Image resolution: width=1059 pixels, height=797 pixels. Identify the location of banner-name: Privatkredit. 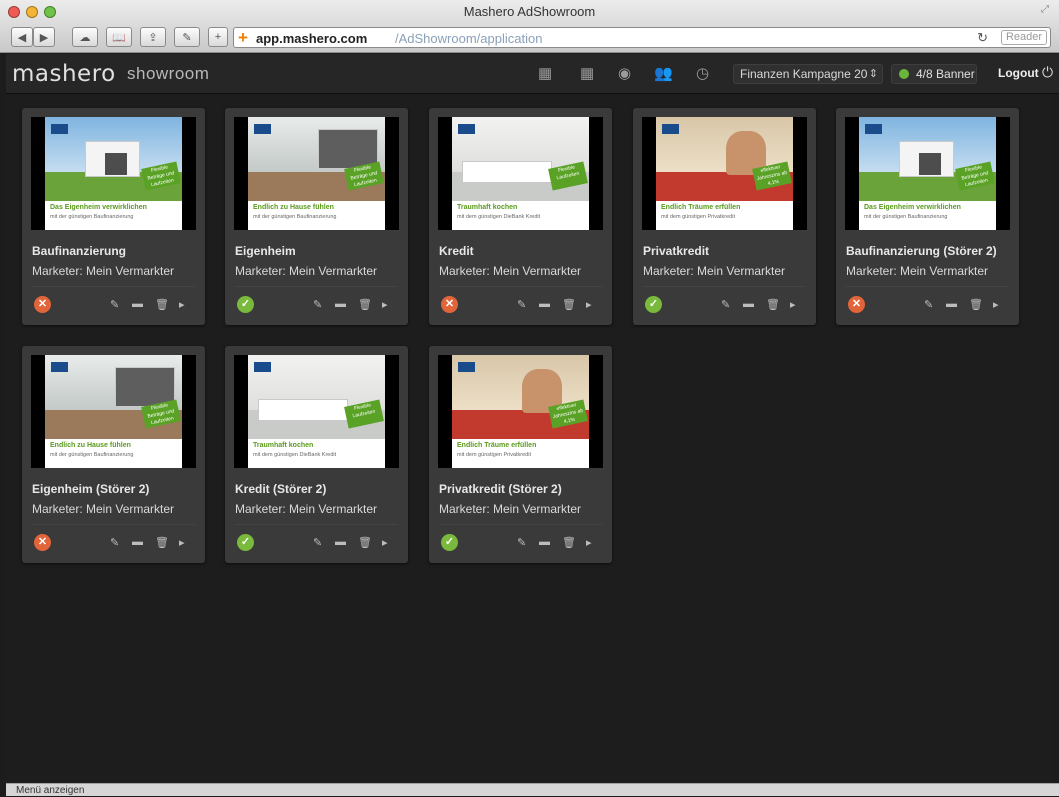
(676, 251).